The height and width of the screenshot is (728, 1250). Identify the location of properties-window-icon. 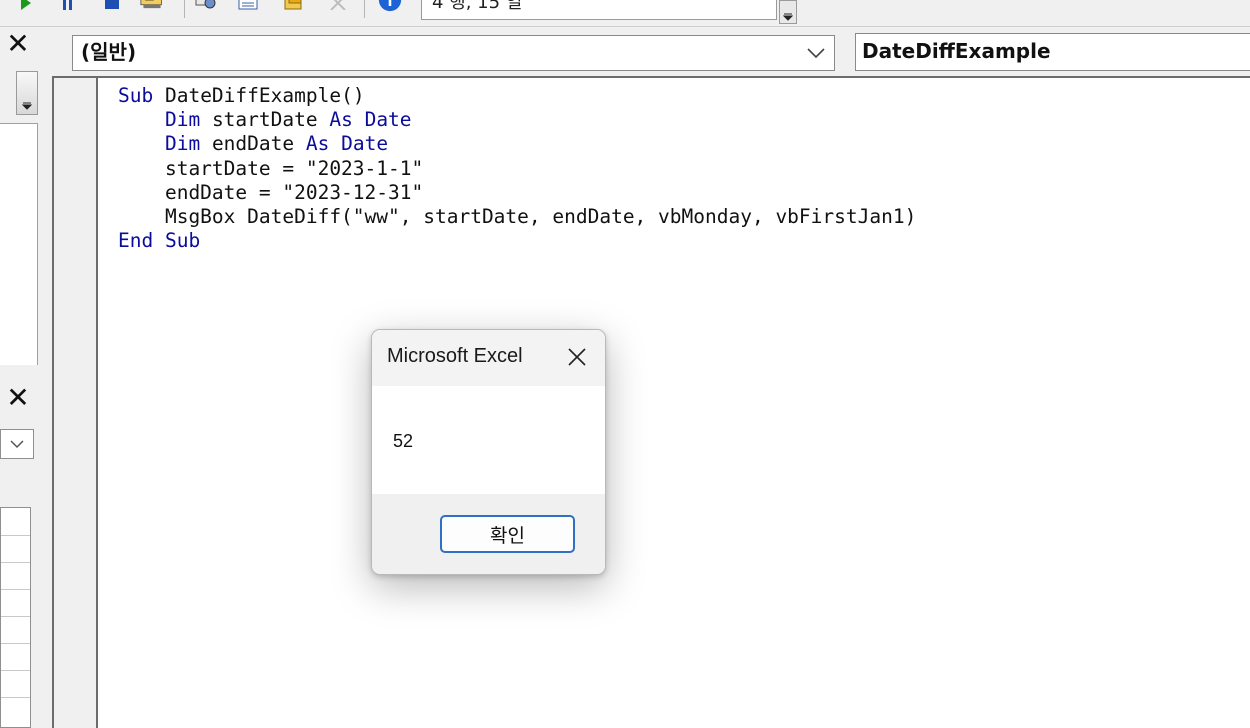
(248, 7).